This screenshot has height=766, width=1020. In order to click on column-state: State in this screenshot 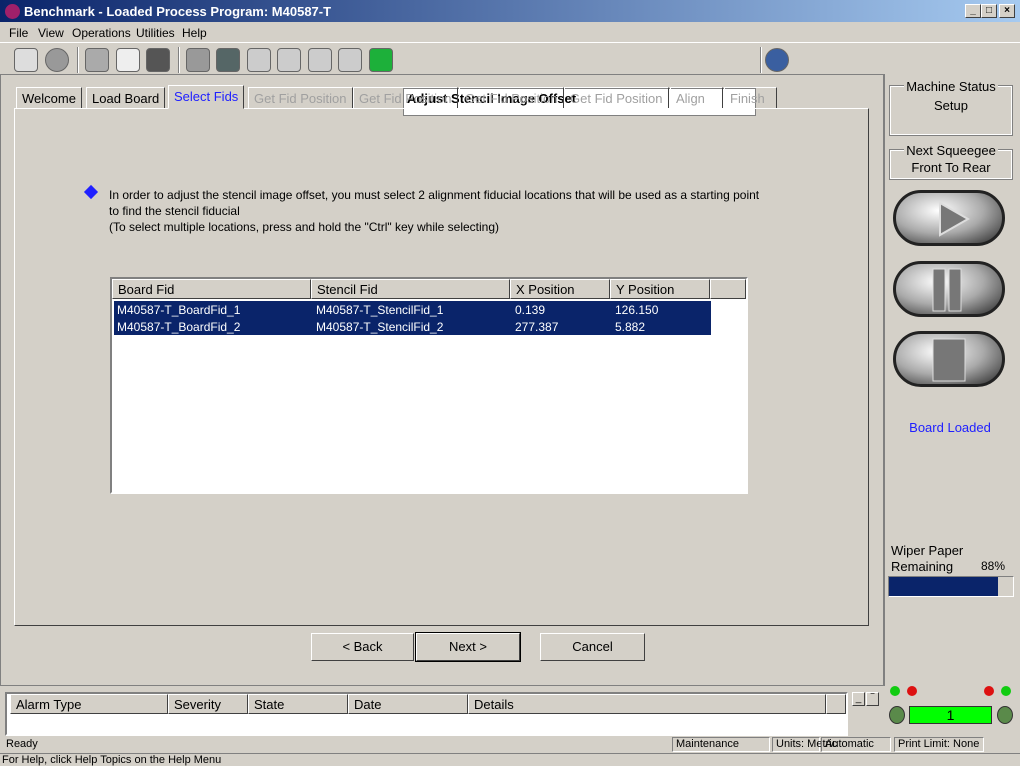, I will do `click(298, 704)`.